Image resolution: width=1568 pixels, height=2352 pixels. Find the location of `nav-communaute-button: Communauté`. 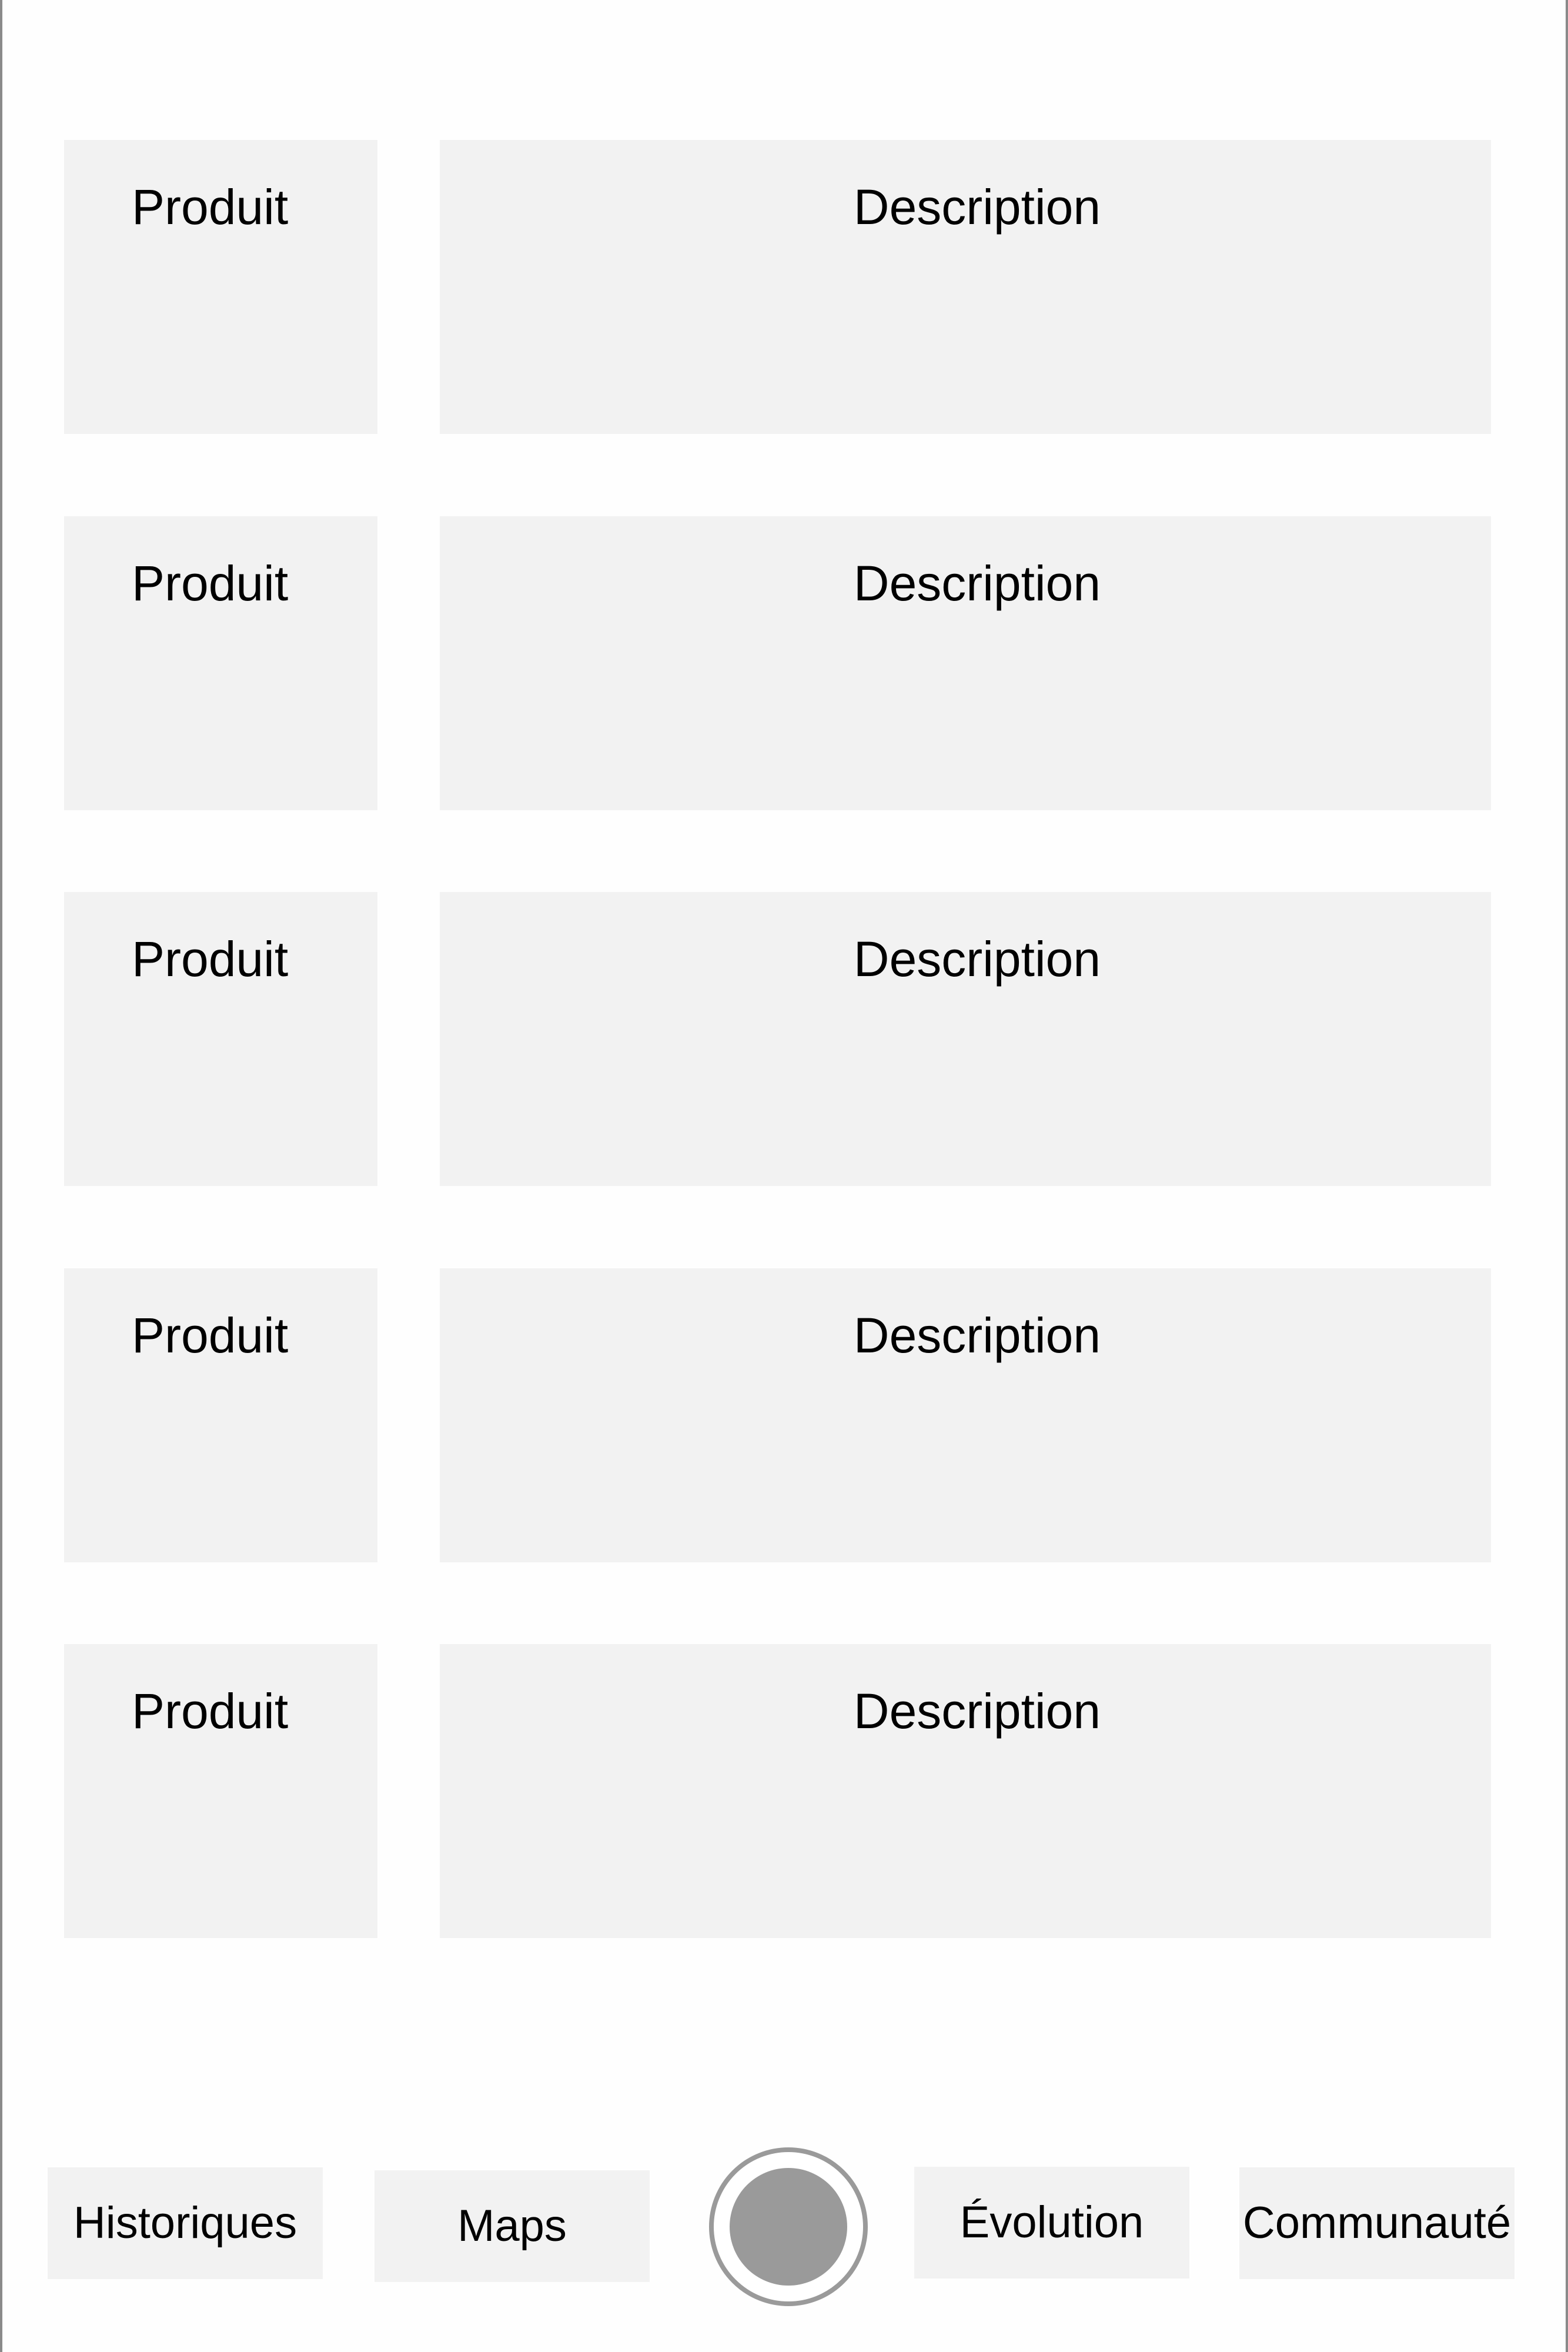

nav-communaute-button: Communauté is located at coordinates (1377, 2223).